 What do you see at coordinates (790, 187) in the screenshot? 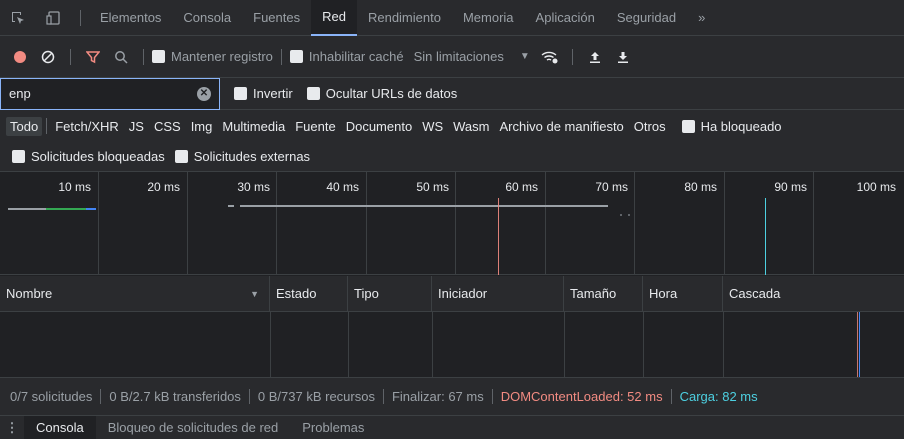
I see `tick-label: 90 ms` at bounding box center [790, 187].